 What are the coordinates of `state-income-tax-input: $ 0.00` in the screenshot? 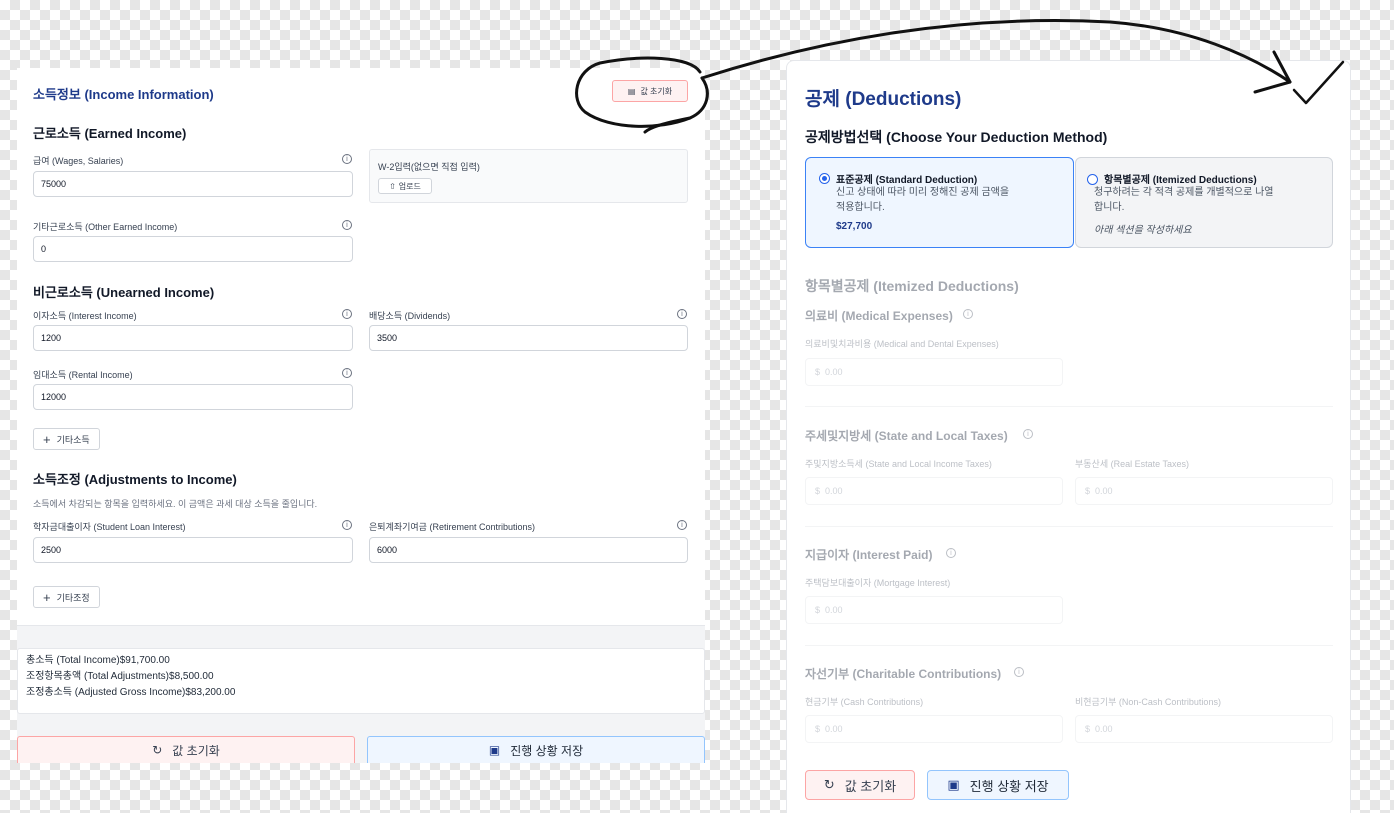 It's located at (934, 491).